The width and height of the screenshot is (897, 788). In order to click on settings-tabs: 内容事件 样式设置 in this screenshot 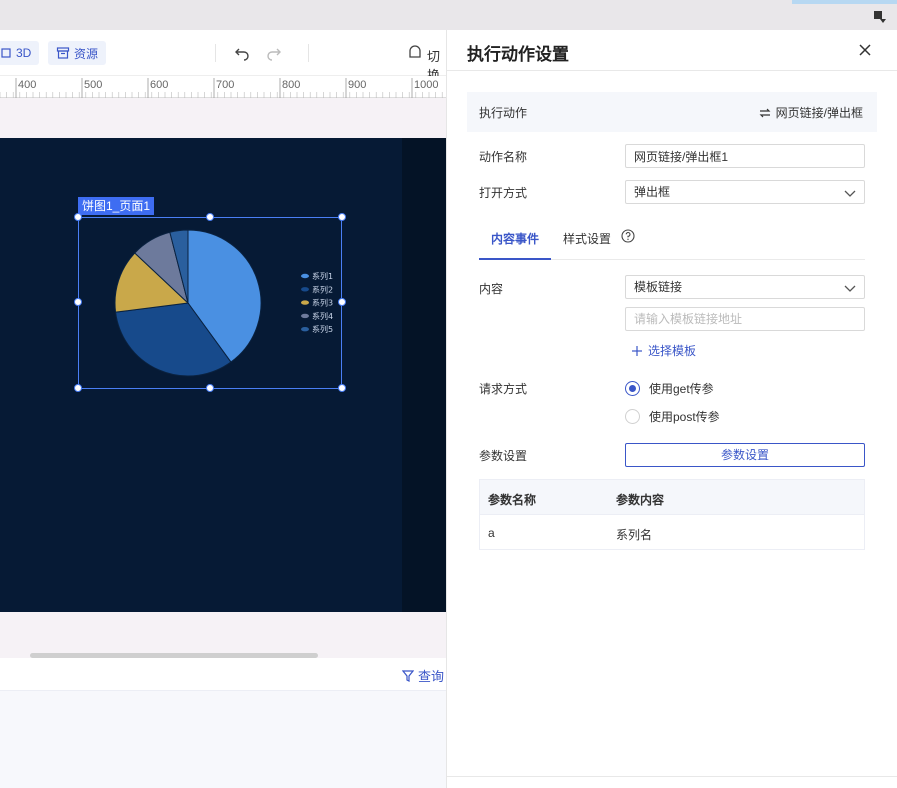, I will do `click(672, 243)`.